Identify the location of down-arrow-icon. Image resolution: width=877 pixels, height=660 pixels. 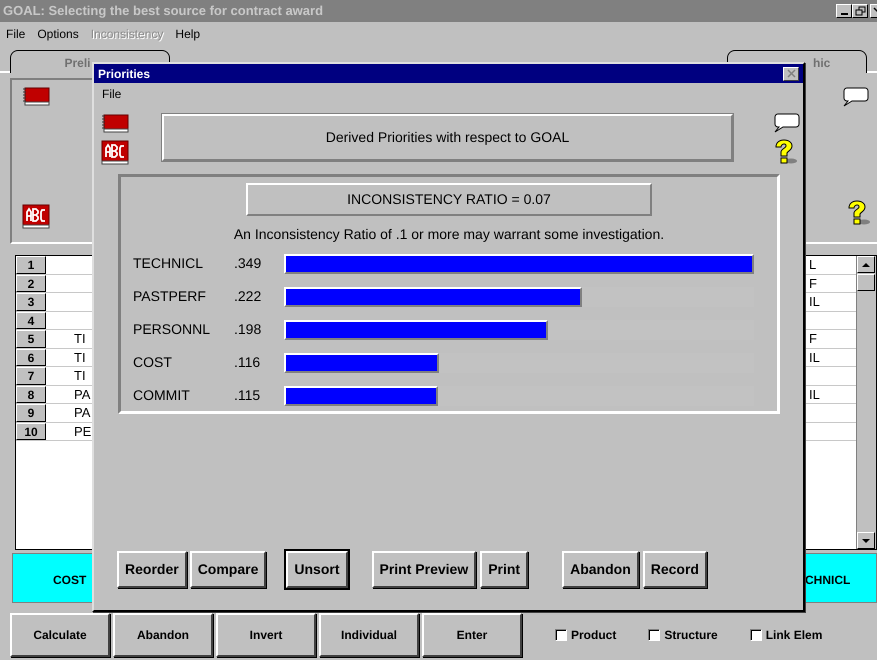
(866, 541).